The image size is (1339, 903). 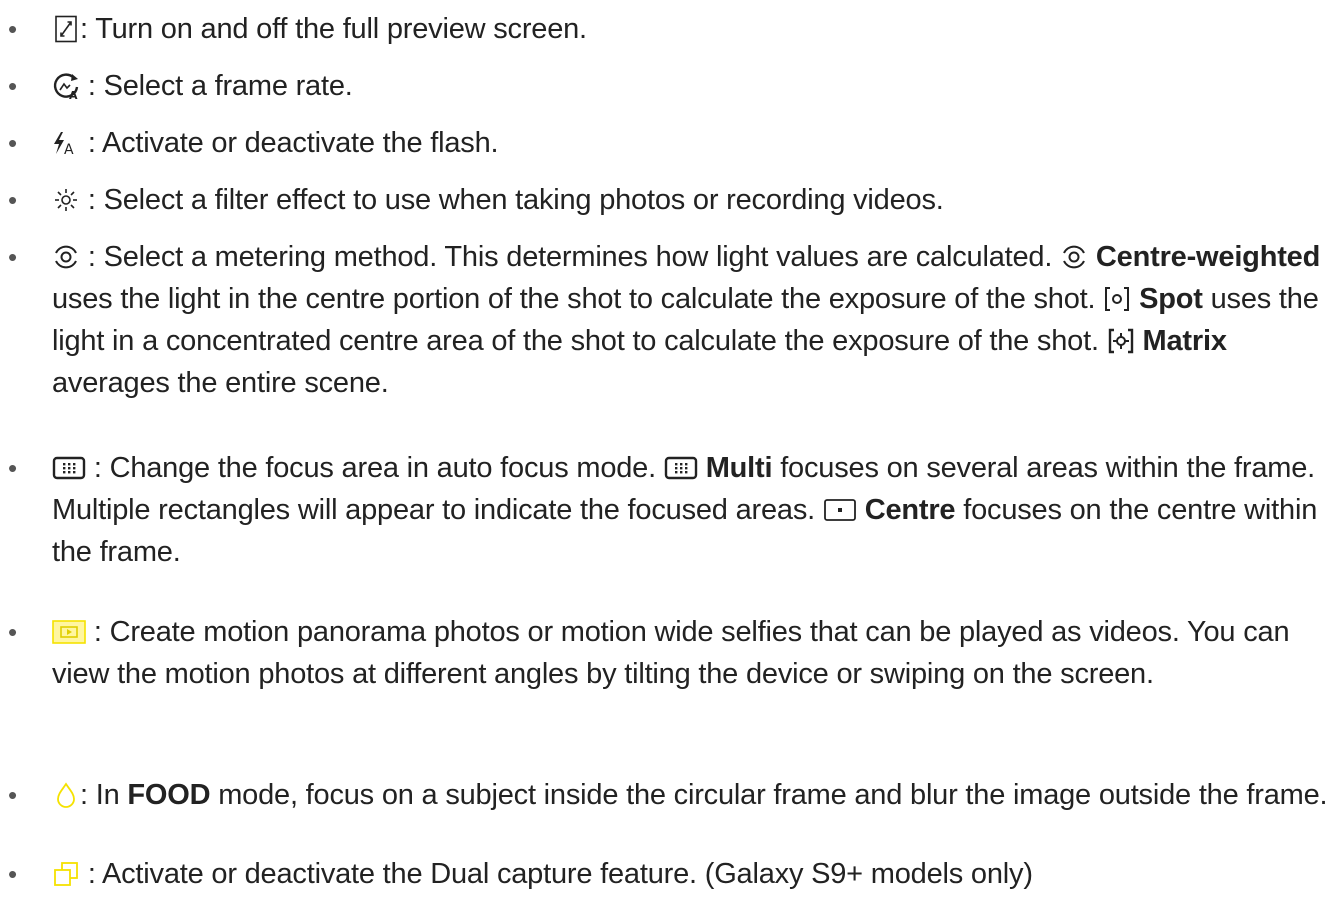 I want to click on option-label: Centre, so click(x=910, y=510).